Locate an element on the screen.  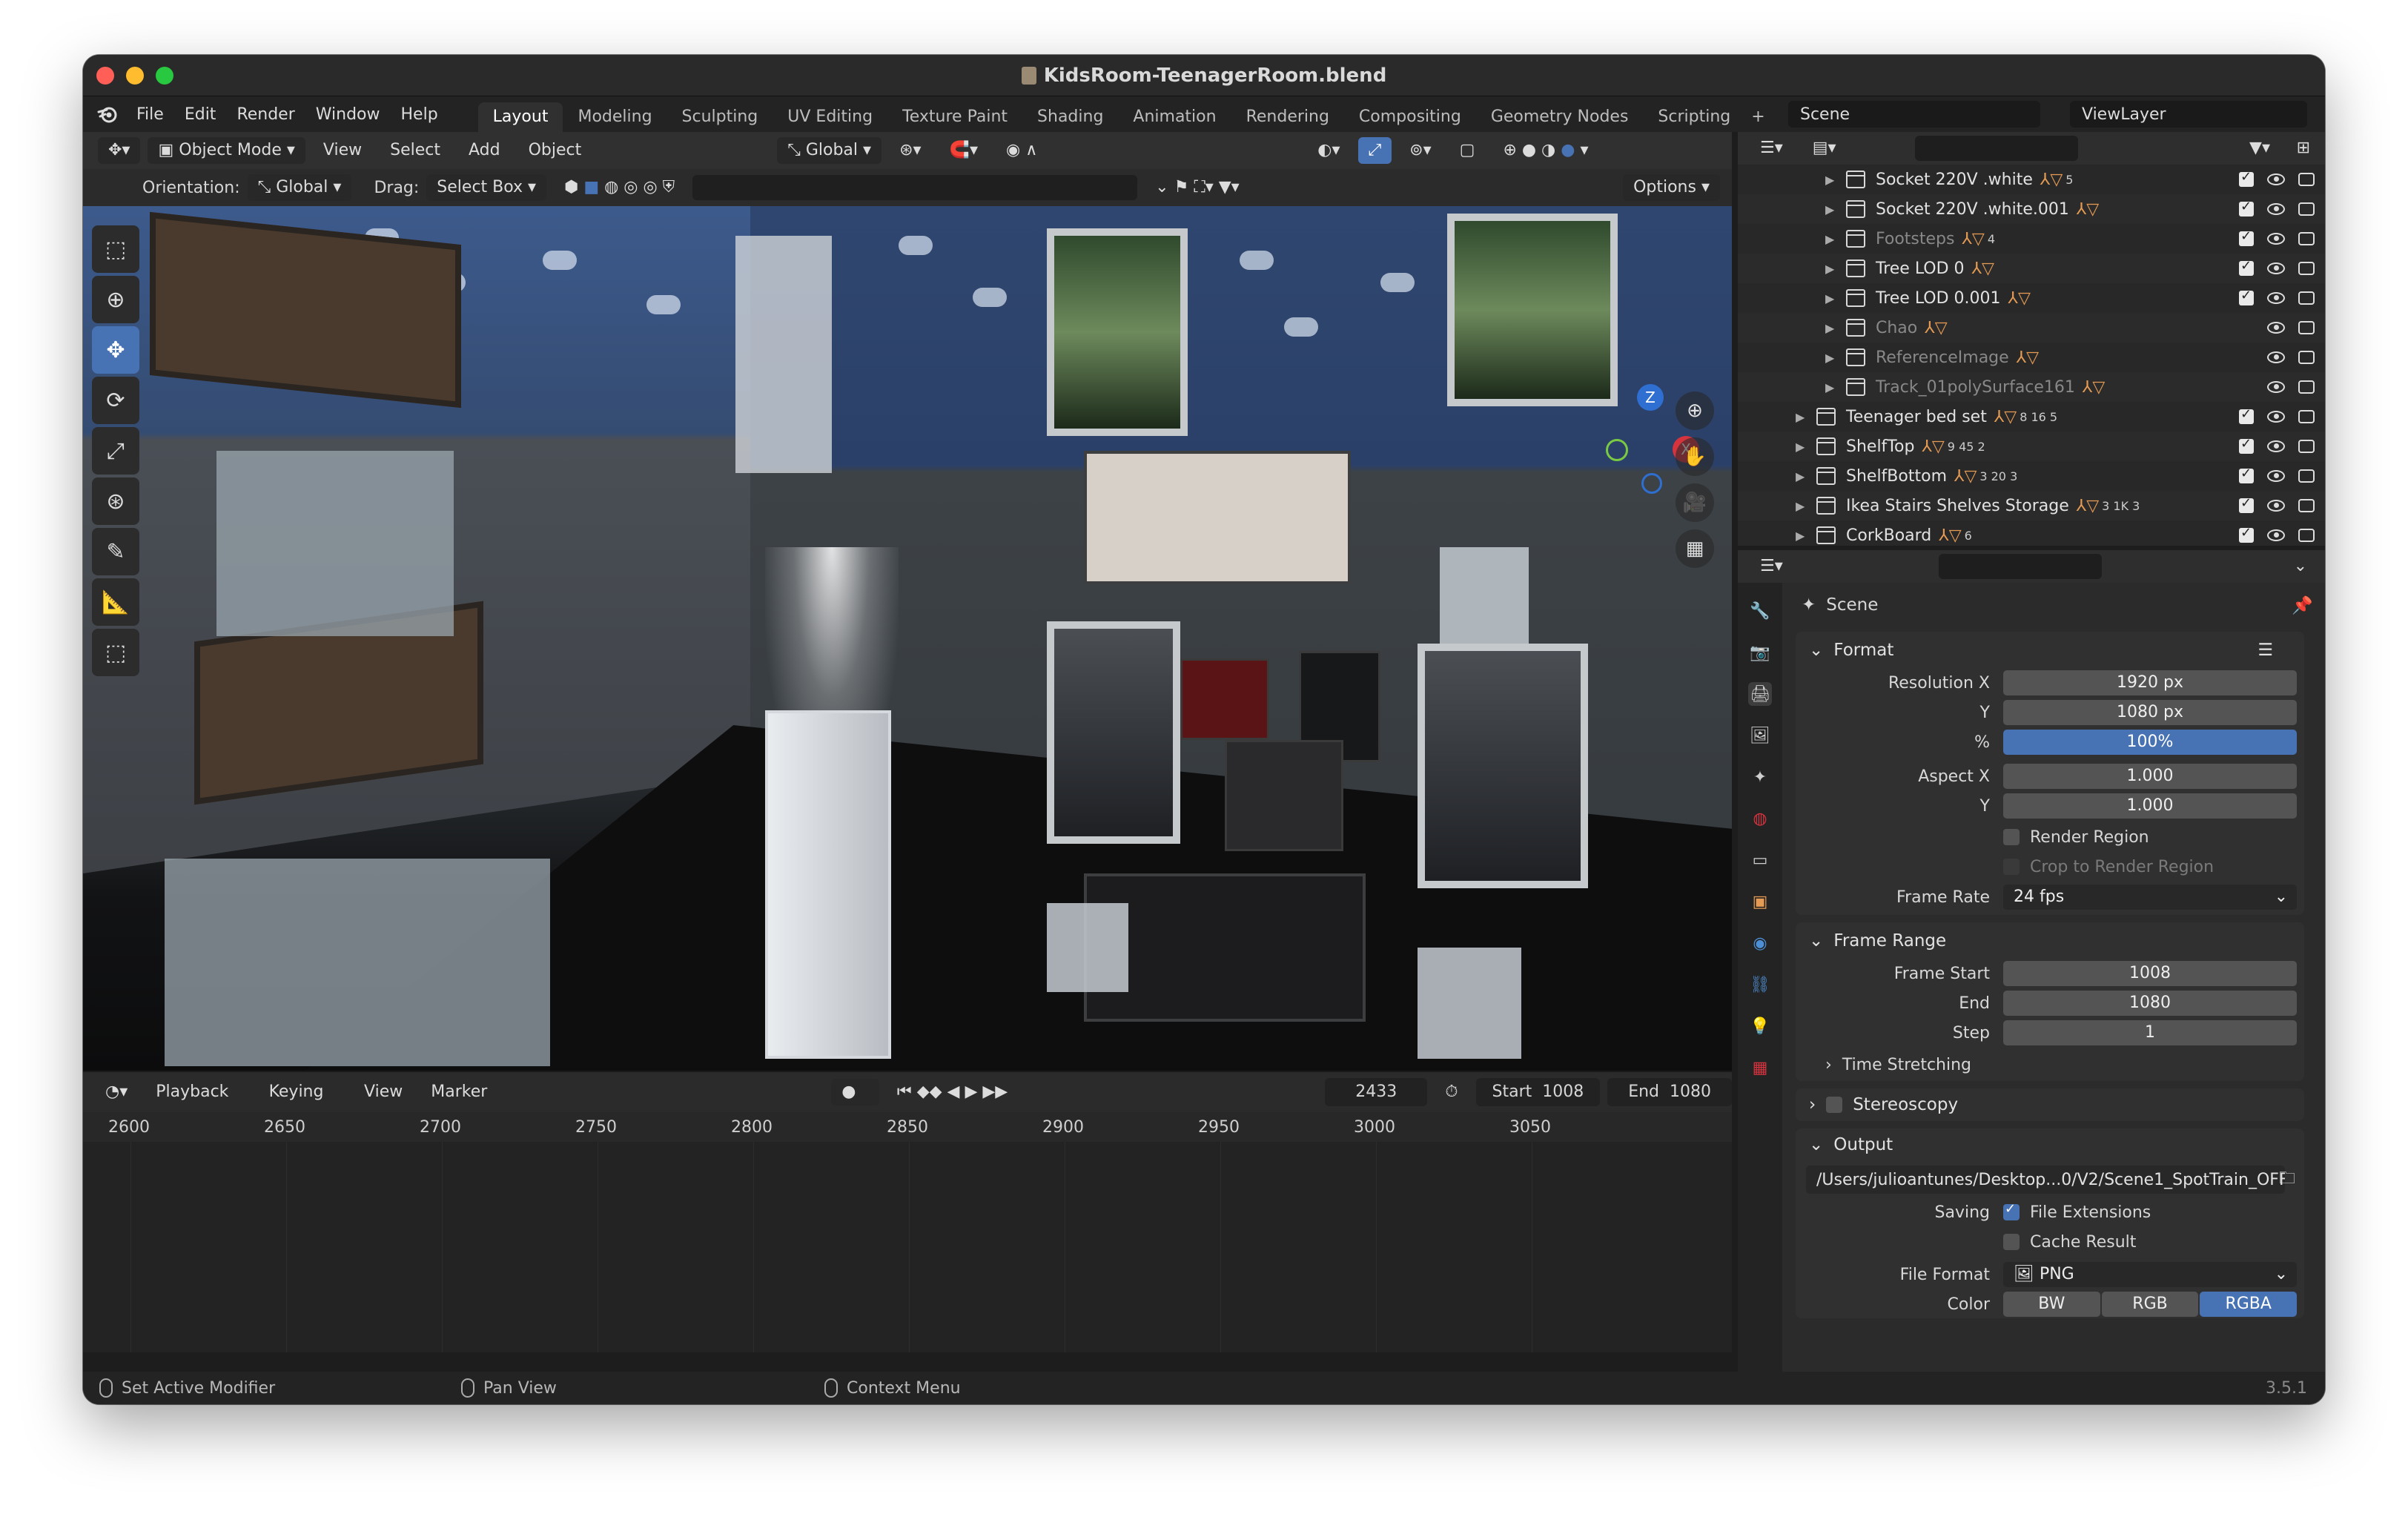
minimize-button is located at coordinates (135, 76).